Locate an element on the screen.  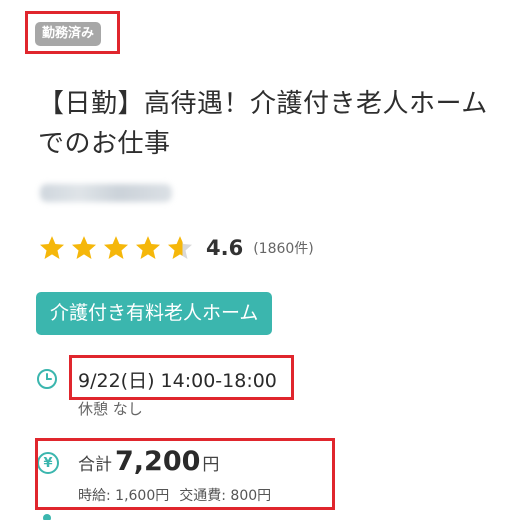
total-pay: 合計 7,200 円 is located at coordinates (148, 461).